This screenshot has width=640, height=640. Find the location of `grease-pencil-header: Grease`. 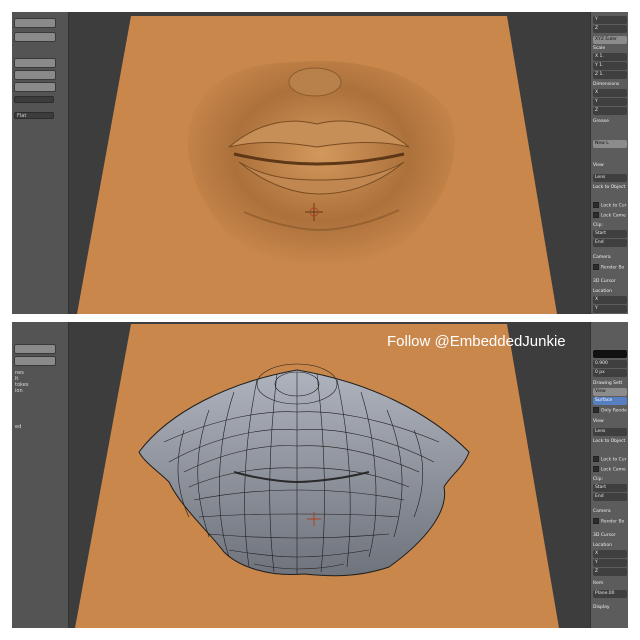

grease-pencil-header: Grease is located at coordinates (610, 122).